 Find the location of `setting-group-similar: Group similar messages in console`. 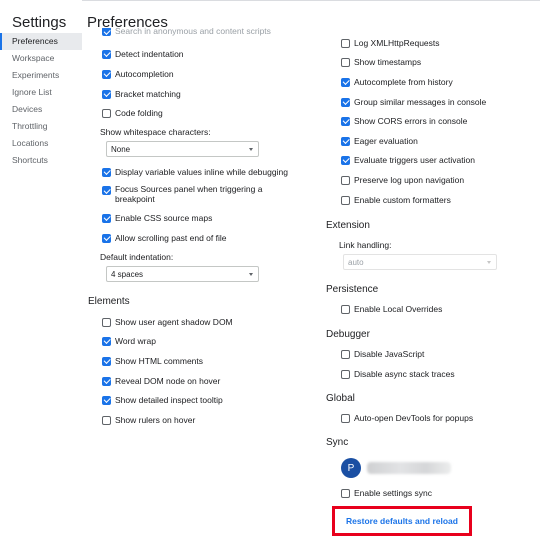

setting-group-similar: Group similar messages in console is located at coordinates (413, 102).